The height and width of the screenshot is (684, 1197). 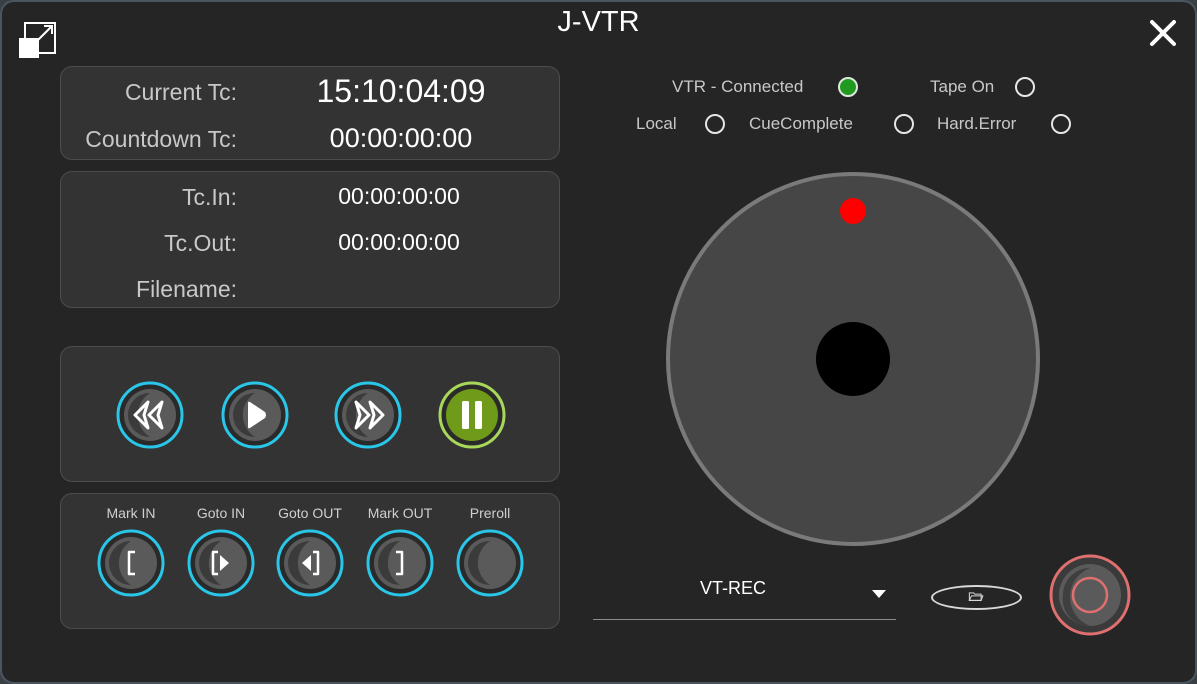 I want to click on expand-window-button, so click(x=38, y=40).